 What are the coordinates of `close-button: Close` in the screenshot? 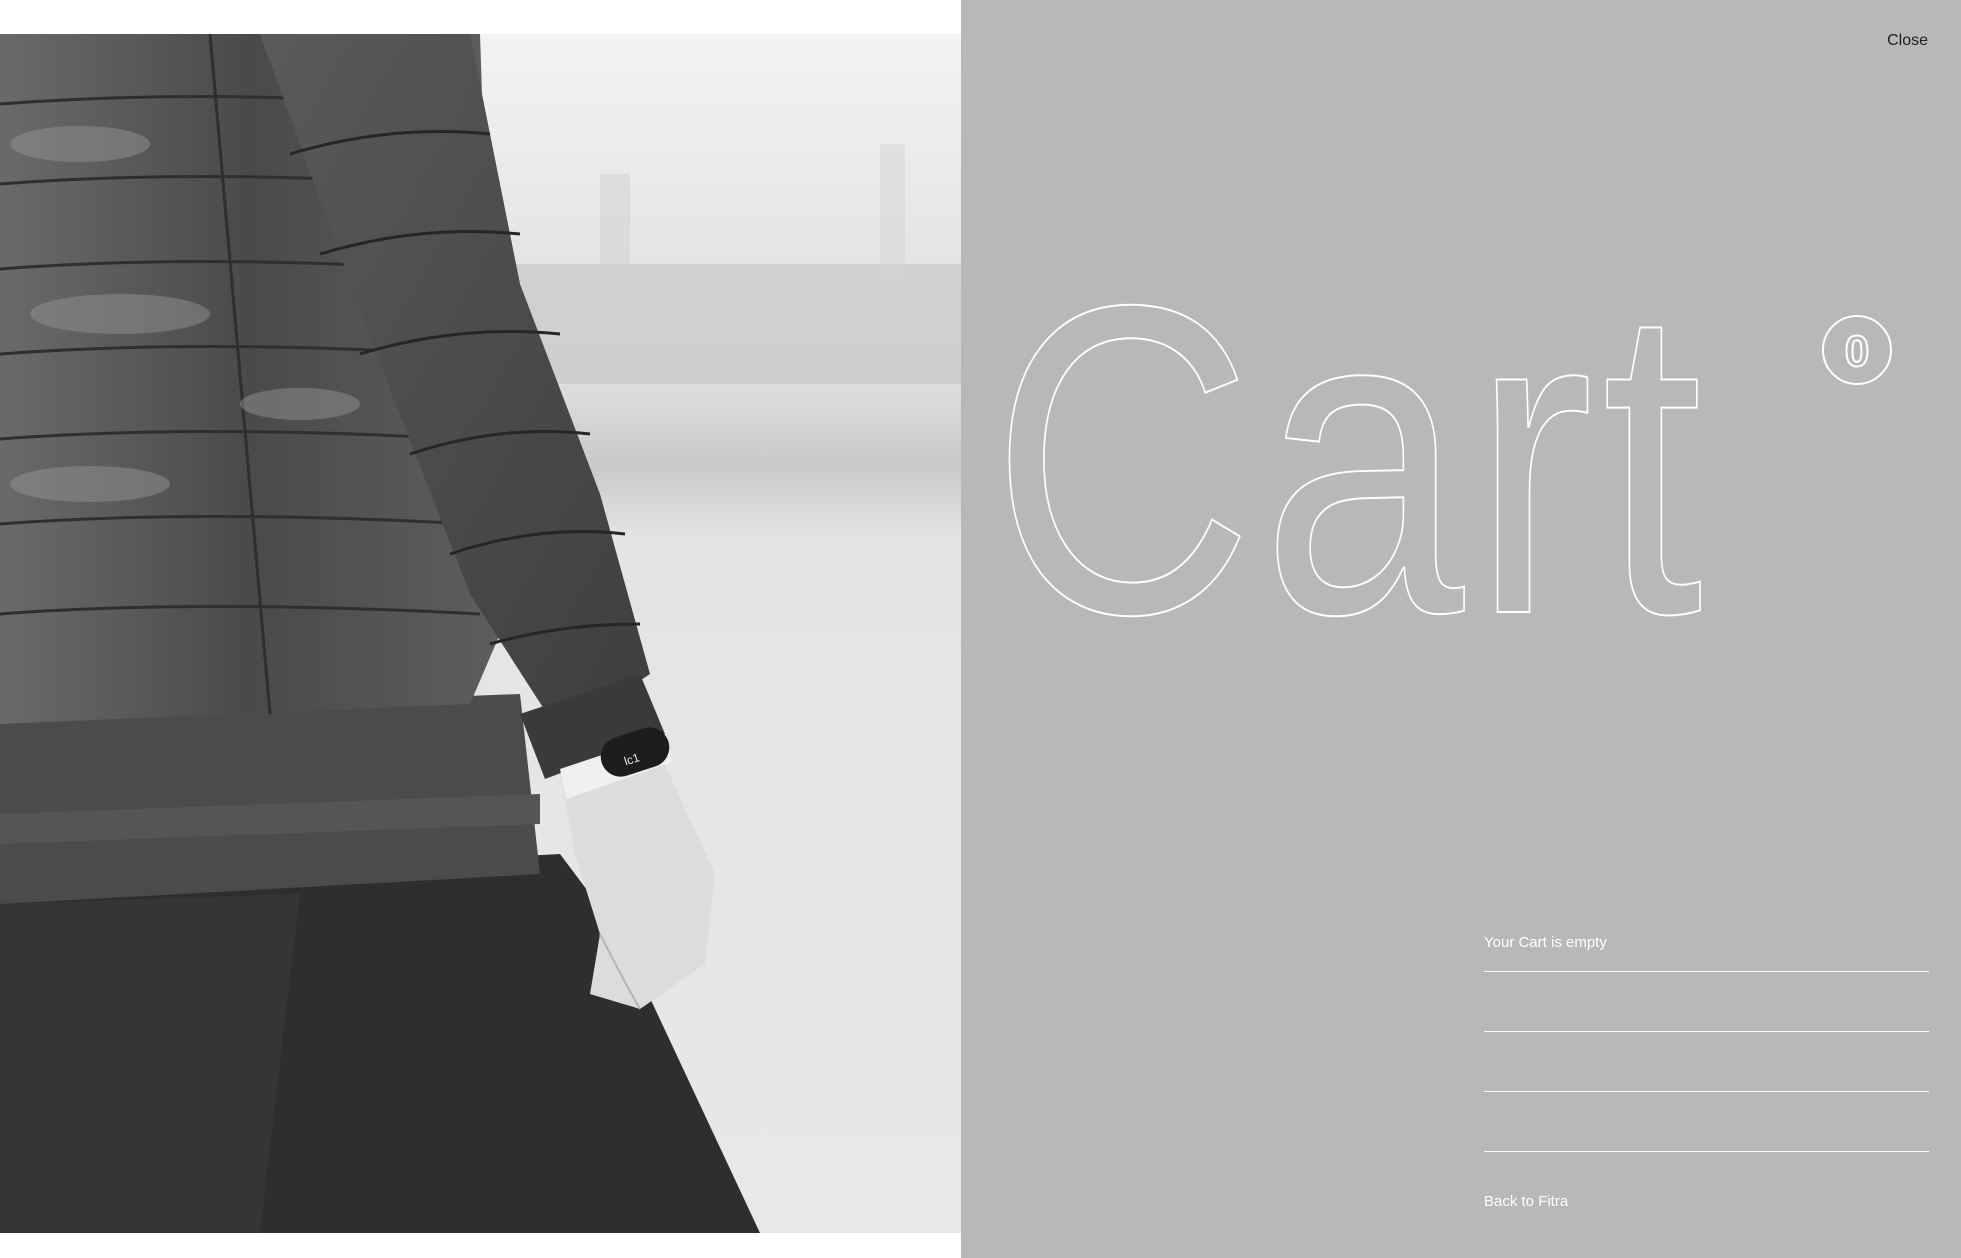 It's located at (1907, 41).